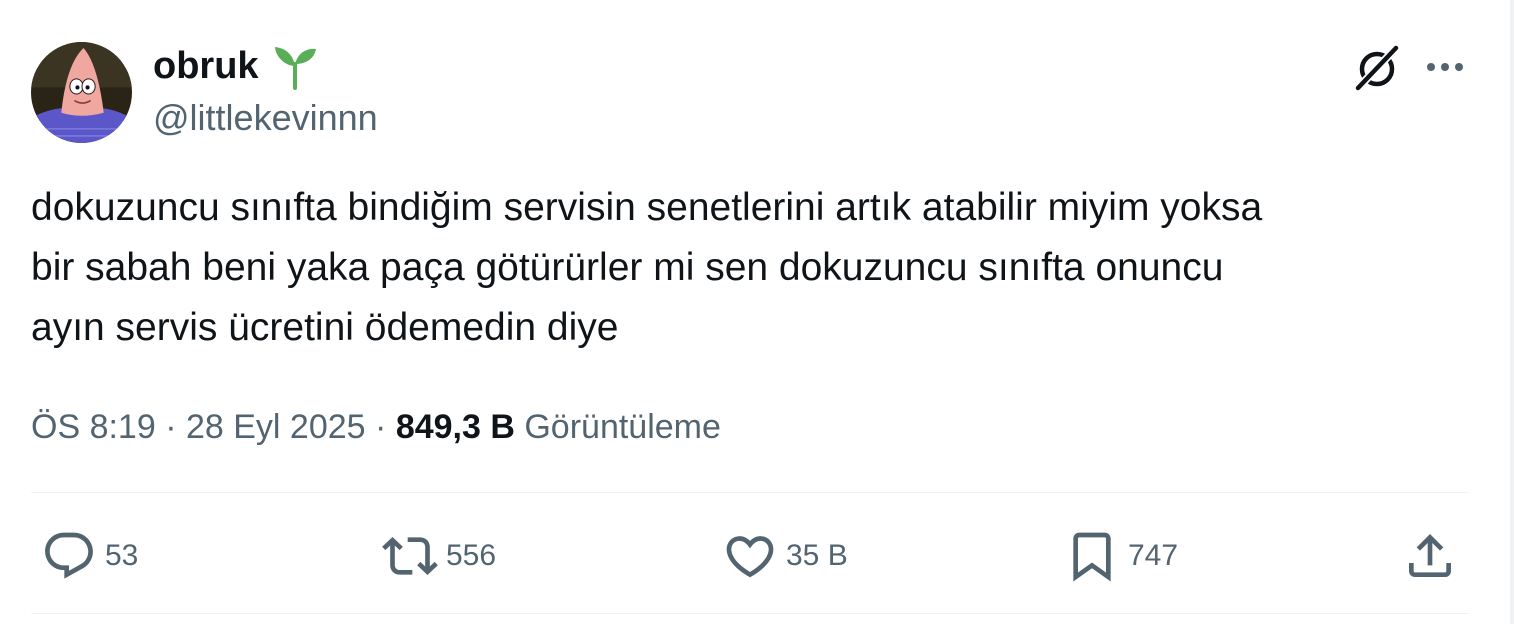 The height and width of the screenshot is (624, 1514). I want to click on repost-icon, so click(410, 556).